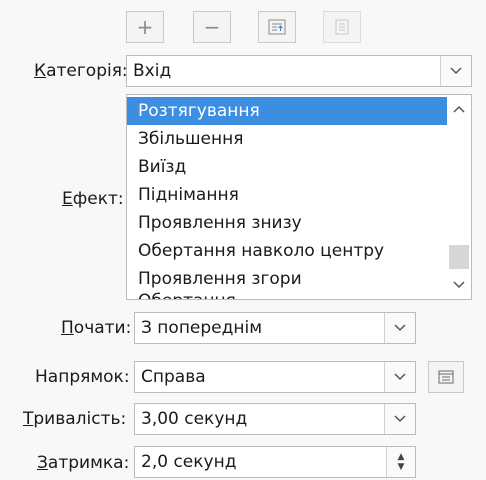  Describe the element at coordinates (299, 71) in the screenshot. I see `category-select: Вхід` at that location.